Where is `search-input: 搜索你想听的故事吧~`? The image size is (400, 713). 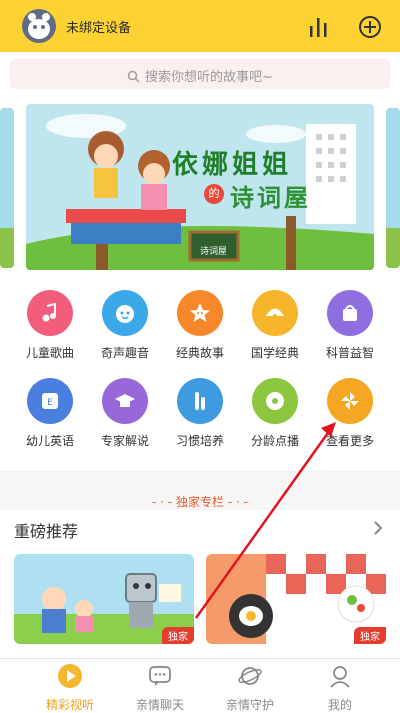 search-input: 搜索你想听的故事吧~ is located at coordinates (200, 74).